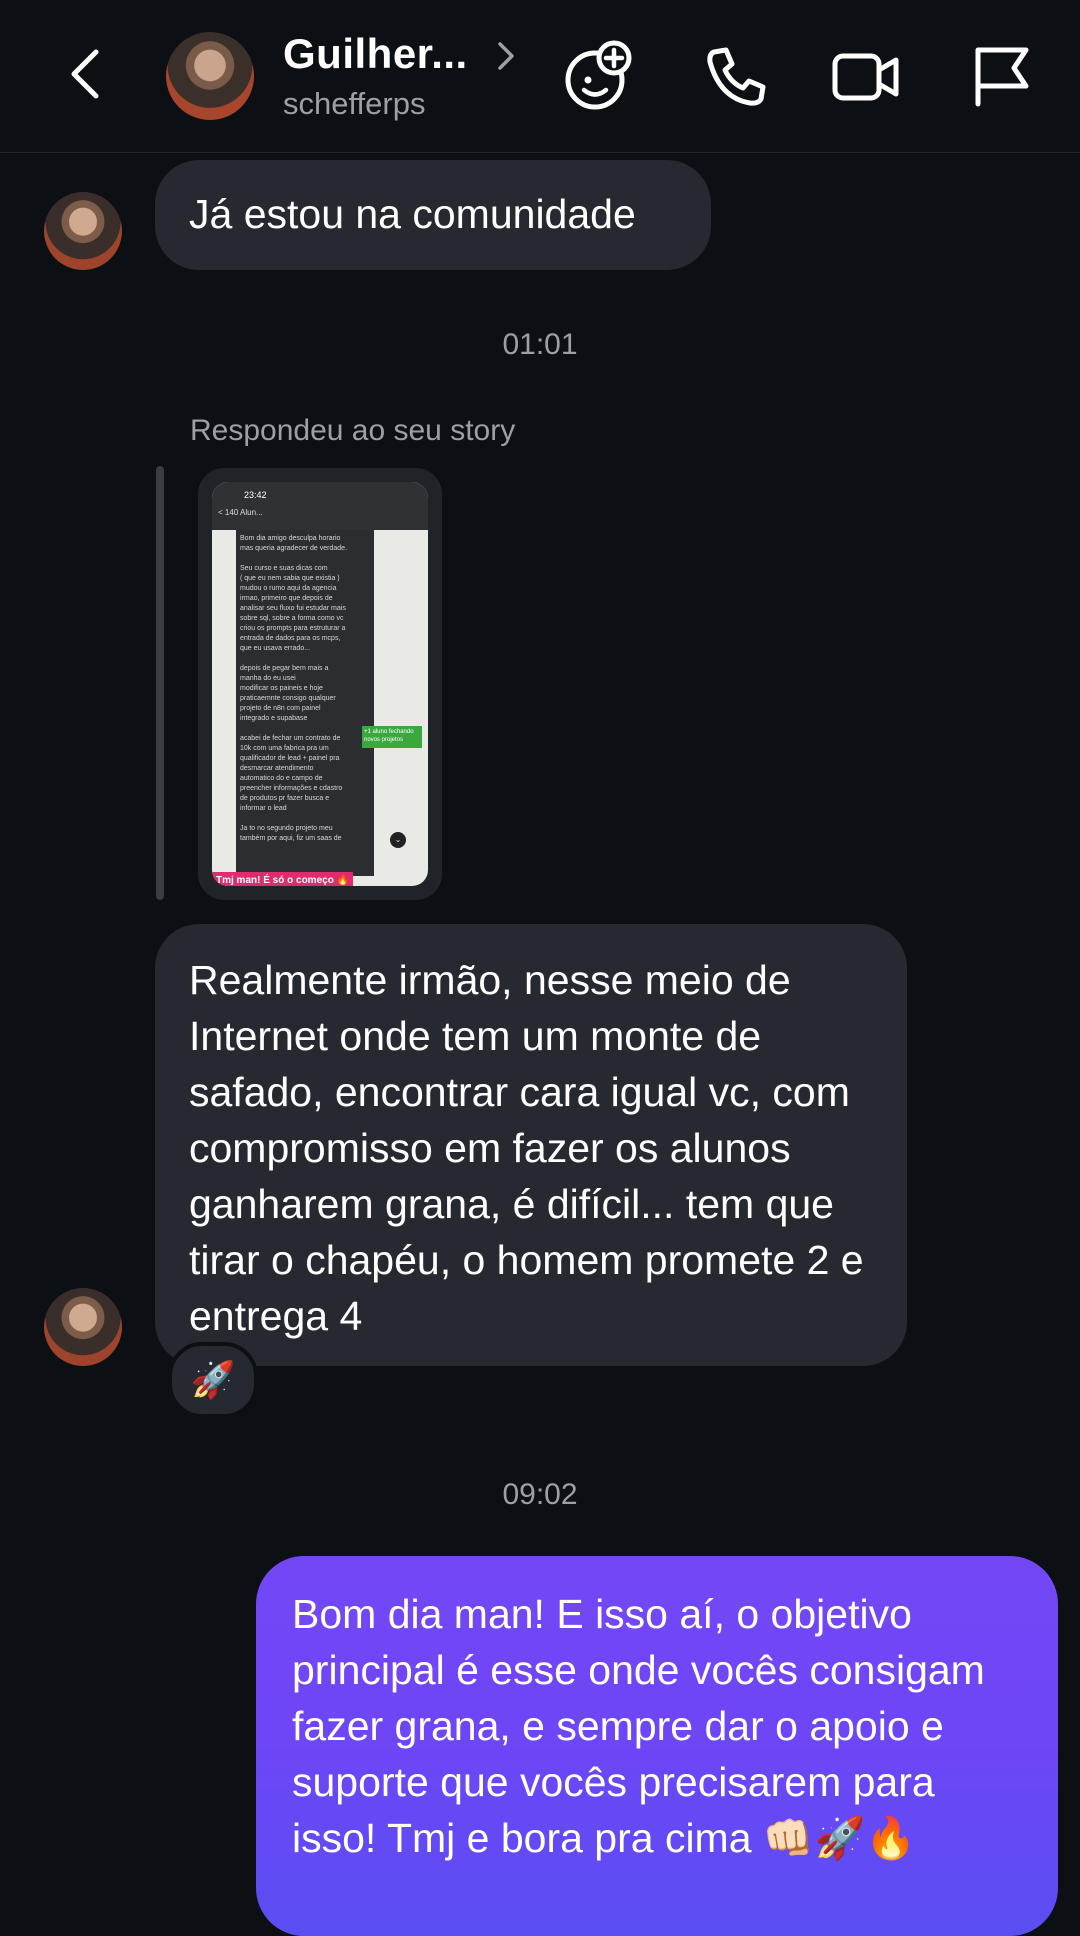 The image size is (1080, 1936). What do you see at coordinates (290, 638) in the screenshot?
I see `story-text-line: entrada de dados para os mcps,` at bounding box center [290, 638].